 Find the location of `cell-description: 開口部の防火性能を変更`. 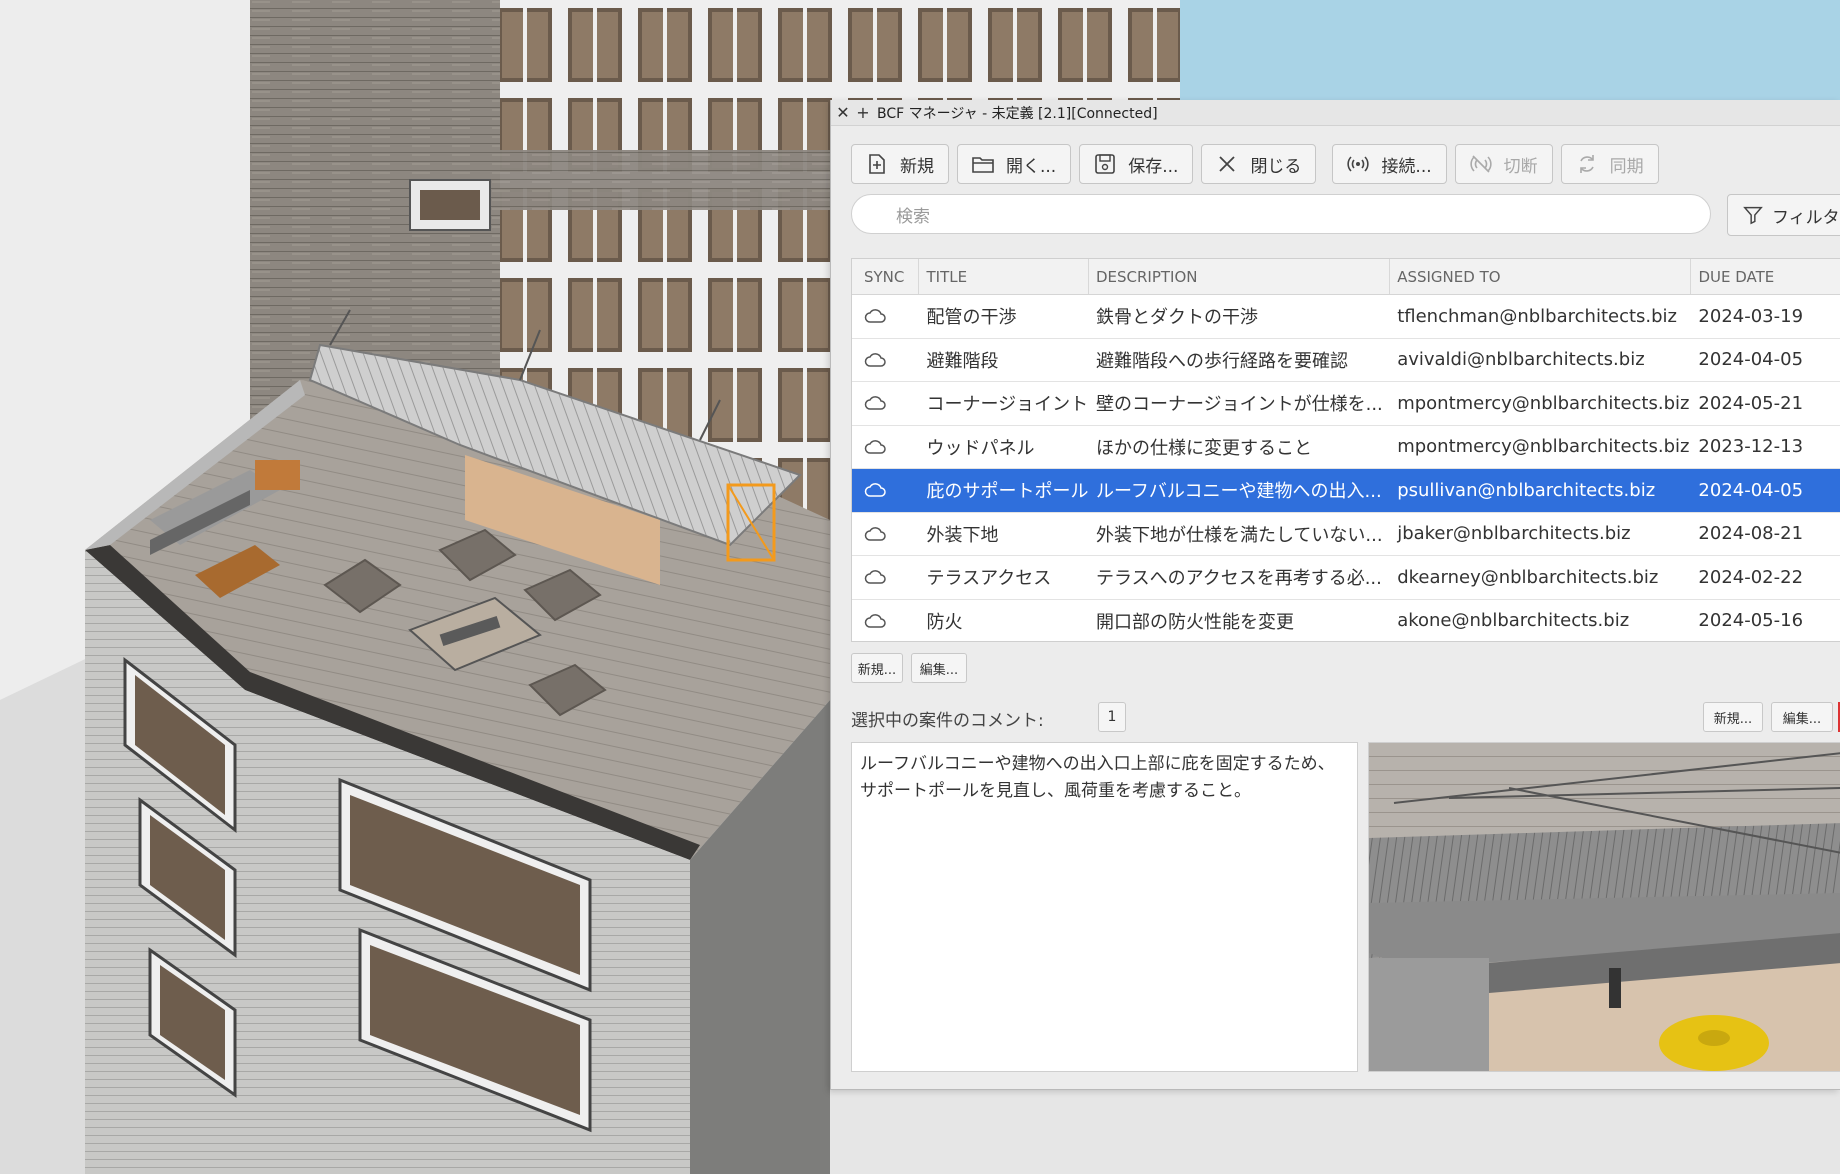

cell-description: 開口部の防火性能を変更 is located at coordinates (1194, 622).